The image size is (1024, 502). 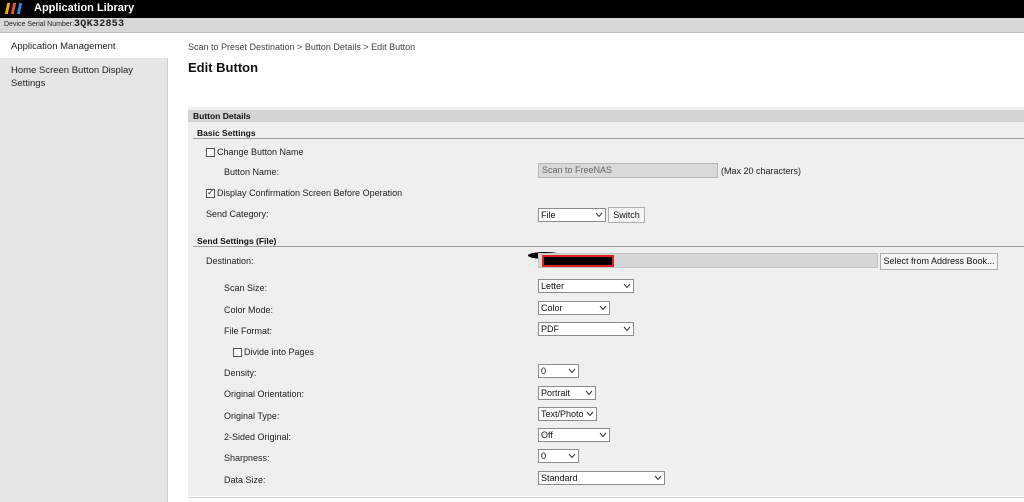 What do you see at coordinates (558, 456) in the screenshot?
I see `sharpness-select: 0` at bounding box center [558, 456].